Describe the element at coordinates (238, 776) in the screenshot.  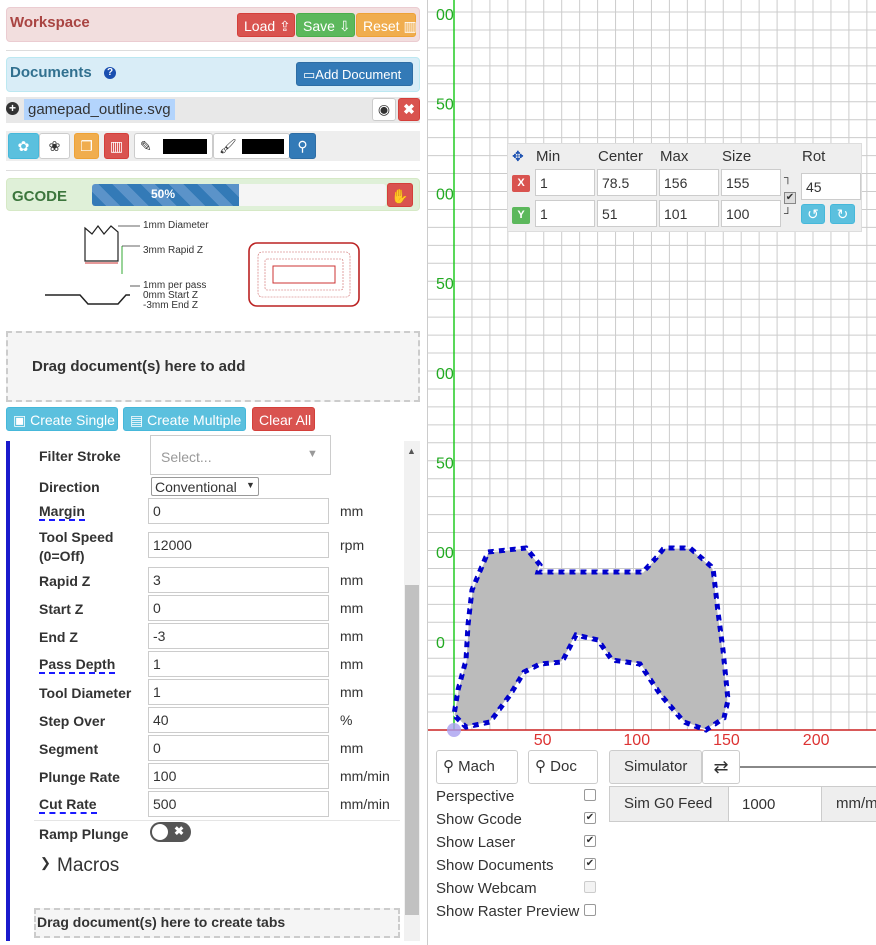
I see `plunge-rate-input` at that location.